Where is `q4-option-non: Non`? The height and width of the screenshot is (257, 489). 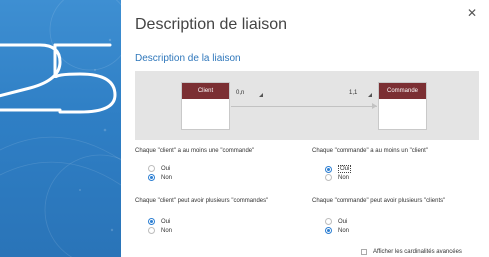 q4-option-non: Non is located at coordinates (337, 230).